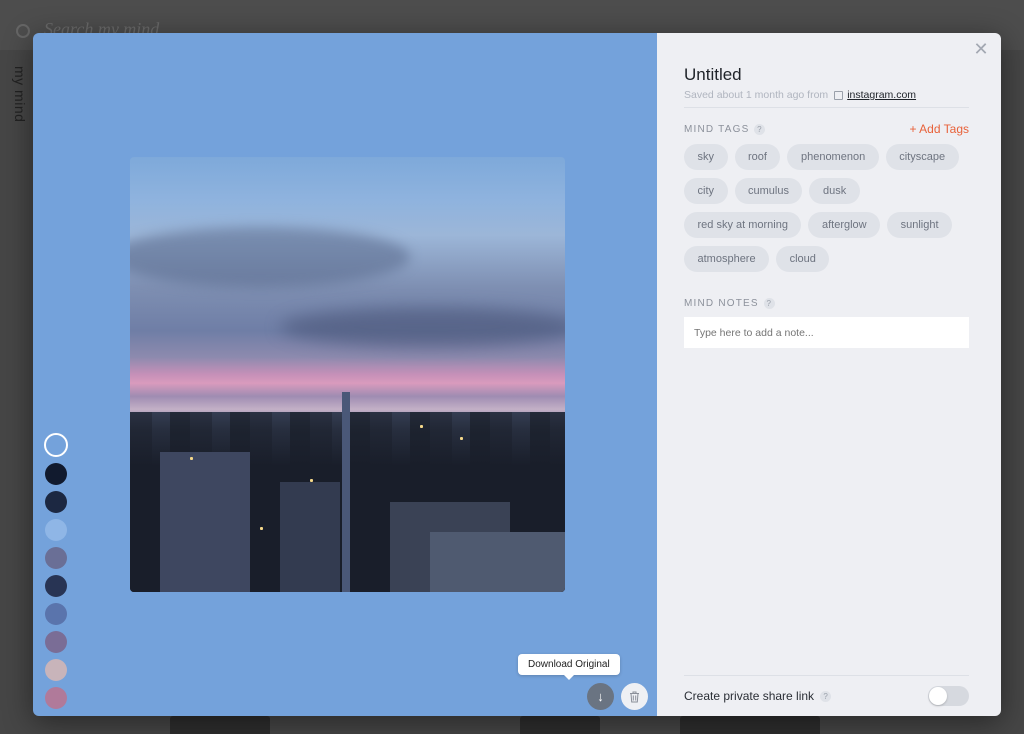 The width and height of the screenshot is (1024, 734). What do you see at coordinates (768, 191) in the screenshot?
I see `tag-chip: cumulus` at bounding box center [768, 191].